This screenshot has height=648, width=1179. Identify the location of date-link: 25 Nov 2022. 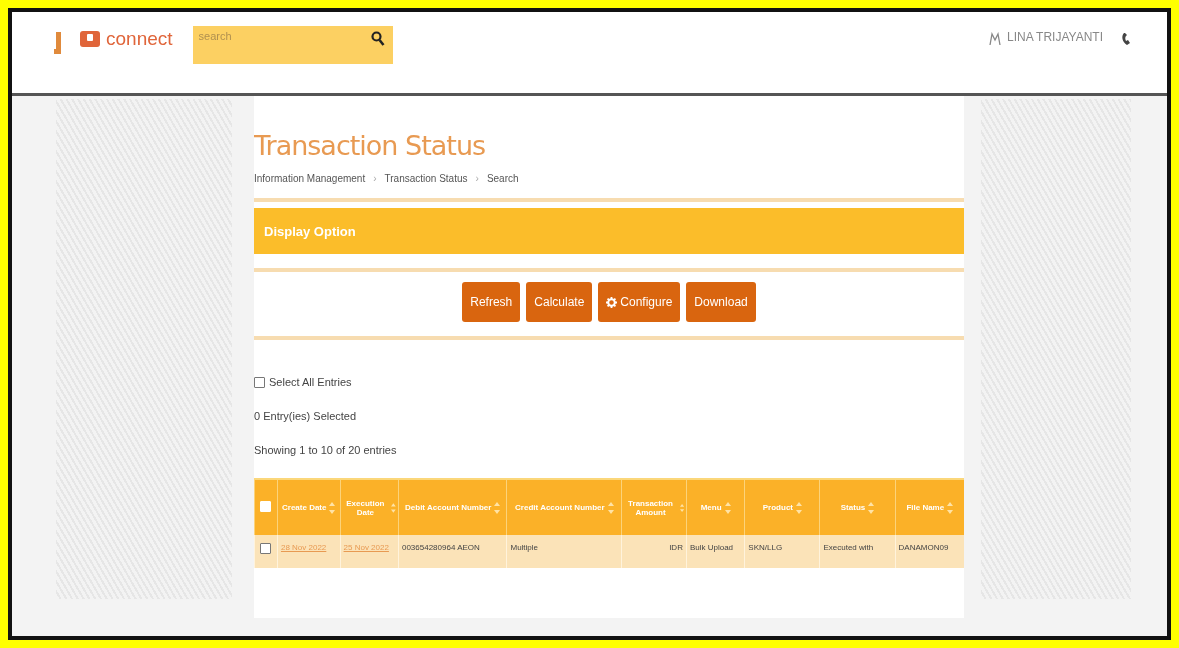
(366, 547).